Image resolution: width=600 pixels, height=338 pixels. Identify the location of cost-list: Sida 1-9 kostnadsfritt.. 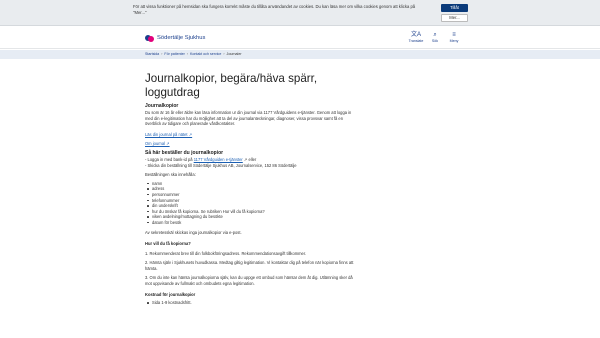
(252, 303).